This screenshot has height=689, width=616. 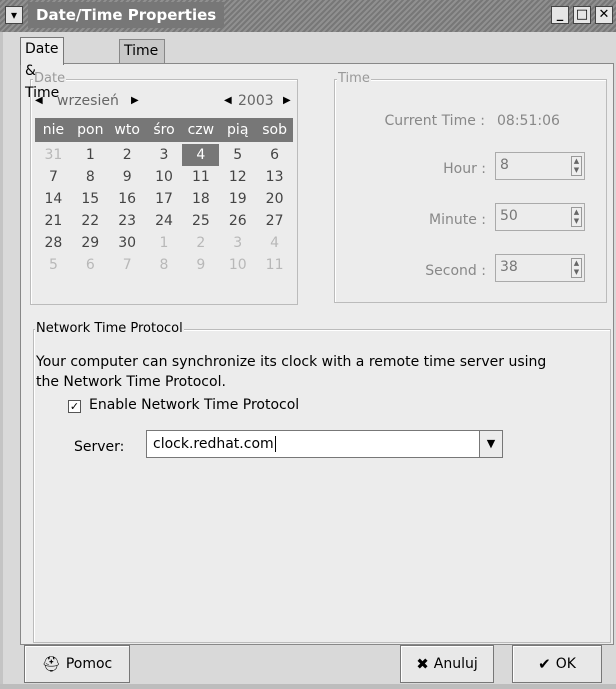 I want to click on window-title: Date/Time Properties, so click(x=126, y=15).